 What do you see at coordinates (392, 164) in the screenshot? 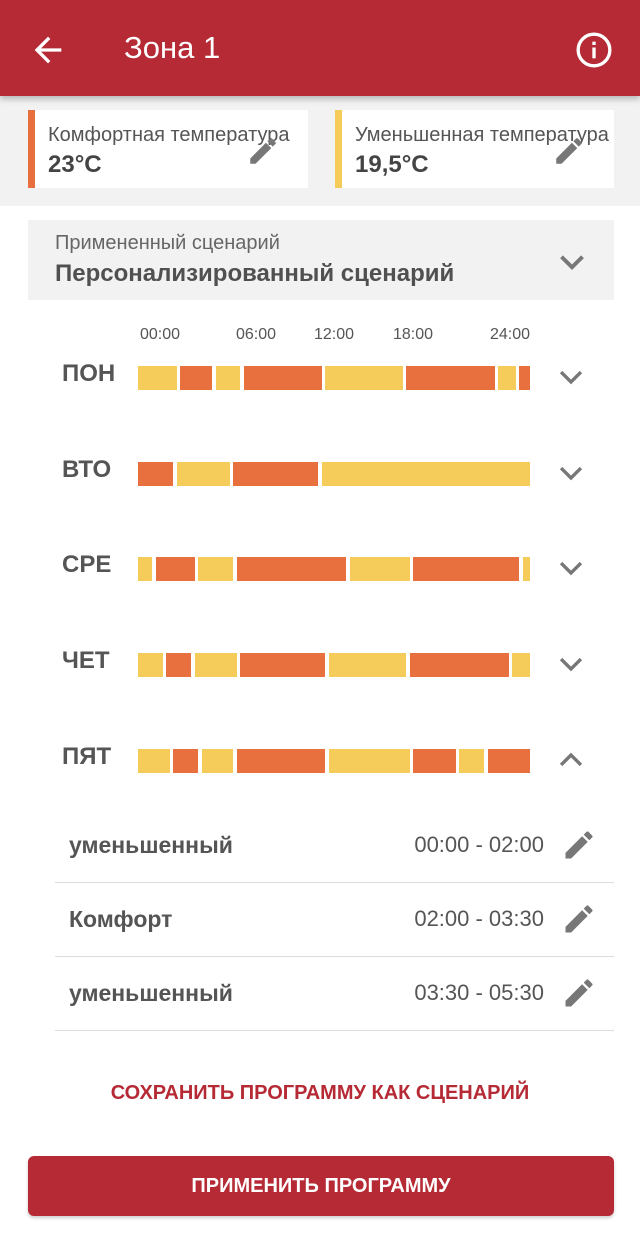
I see `reduced-temperature-value: 19,5°C` at bounding box center [392, 164].